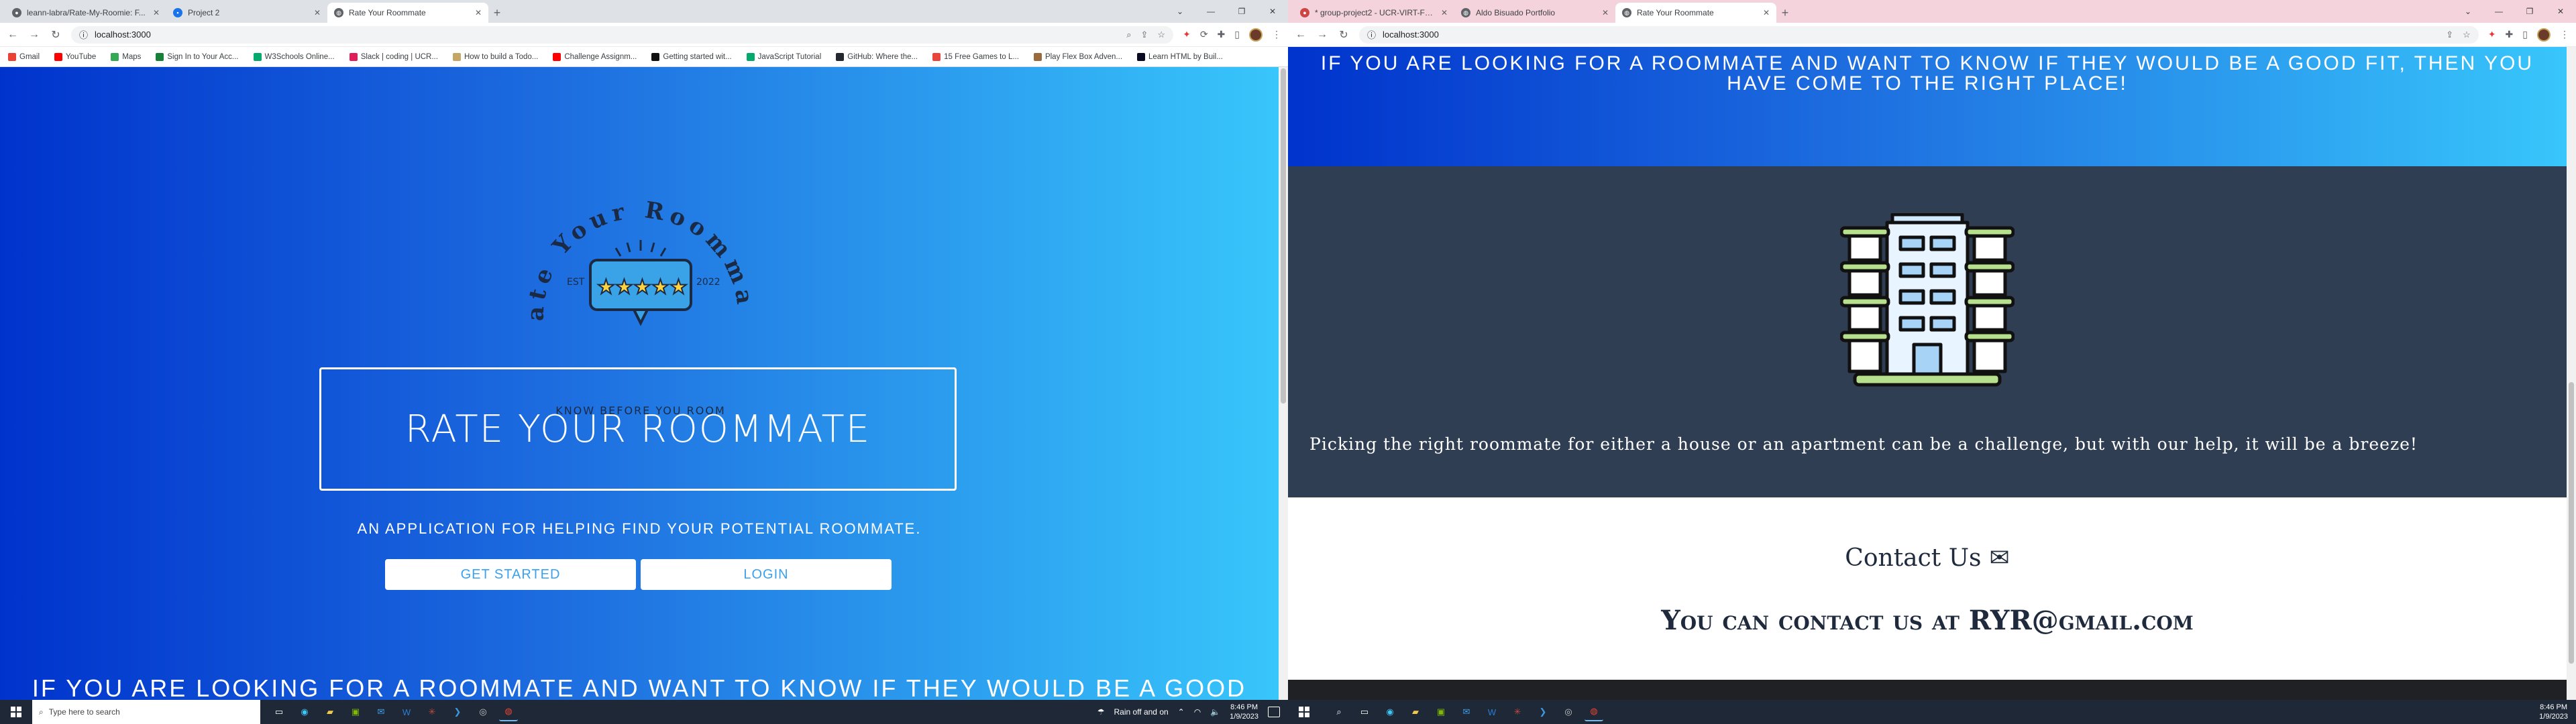  I want to click on contact-email-line: You can contact us at RYR@gmail.com, so click(1927, 620).